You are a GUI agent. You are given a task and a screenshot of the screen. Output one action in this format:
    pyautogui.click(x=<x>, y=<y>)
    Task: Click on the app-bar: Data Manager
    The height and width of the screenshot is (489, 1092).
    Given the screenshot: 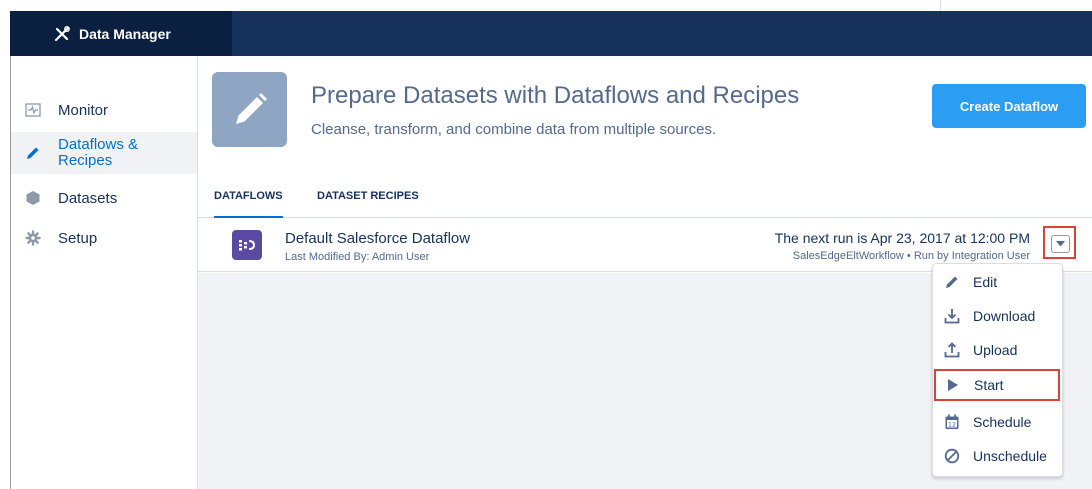 What is the action you would take?
    pyautogui.click(x=551, y=33)
    